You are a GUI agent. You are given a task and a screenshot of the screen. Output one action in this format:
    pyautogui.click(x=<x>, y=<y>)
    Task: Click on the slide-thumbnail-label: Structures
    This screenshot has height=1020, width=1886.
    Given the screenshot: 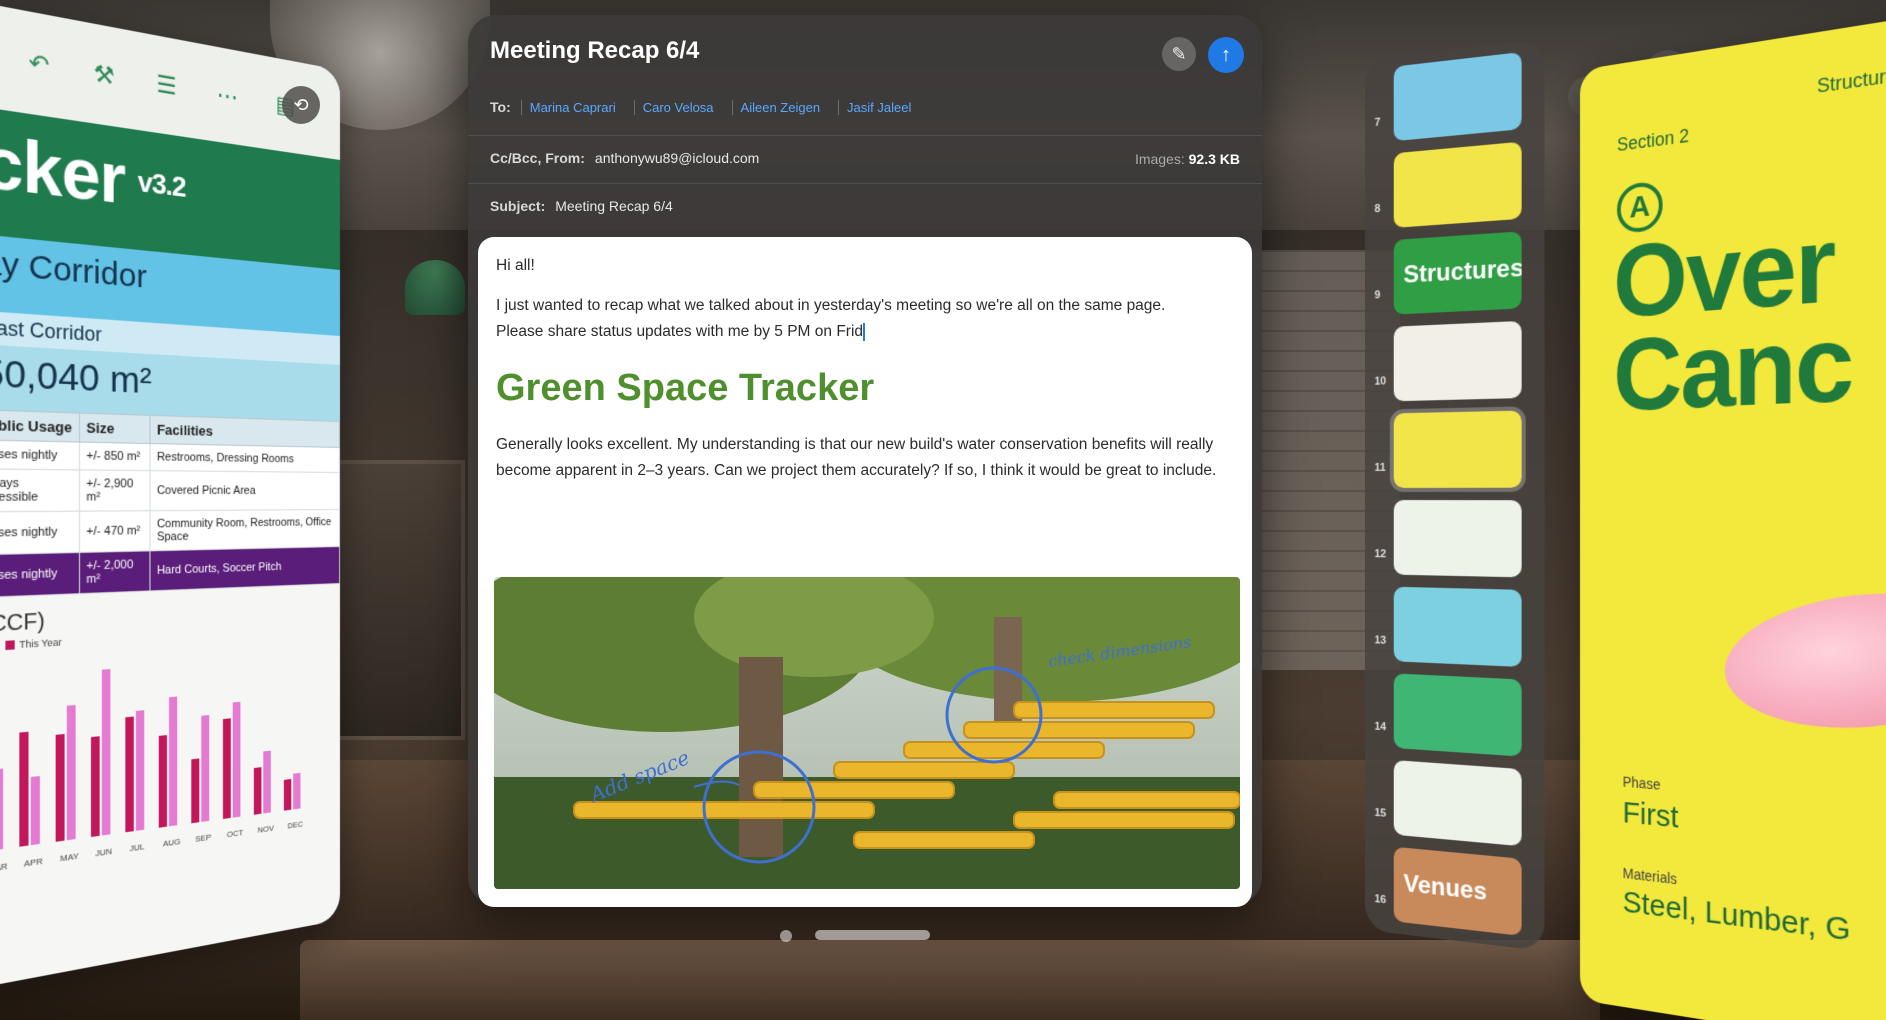 What is the action you would take?
    pyautogui.click(x=1462, y=271)
    